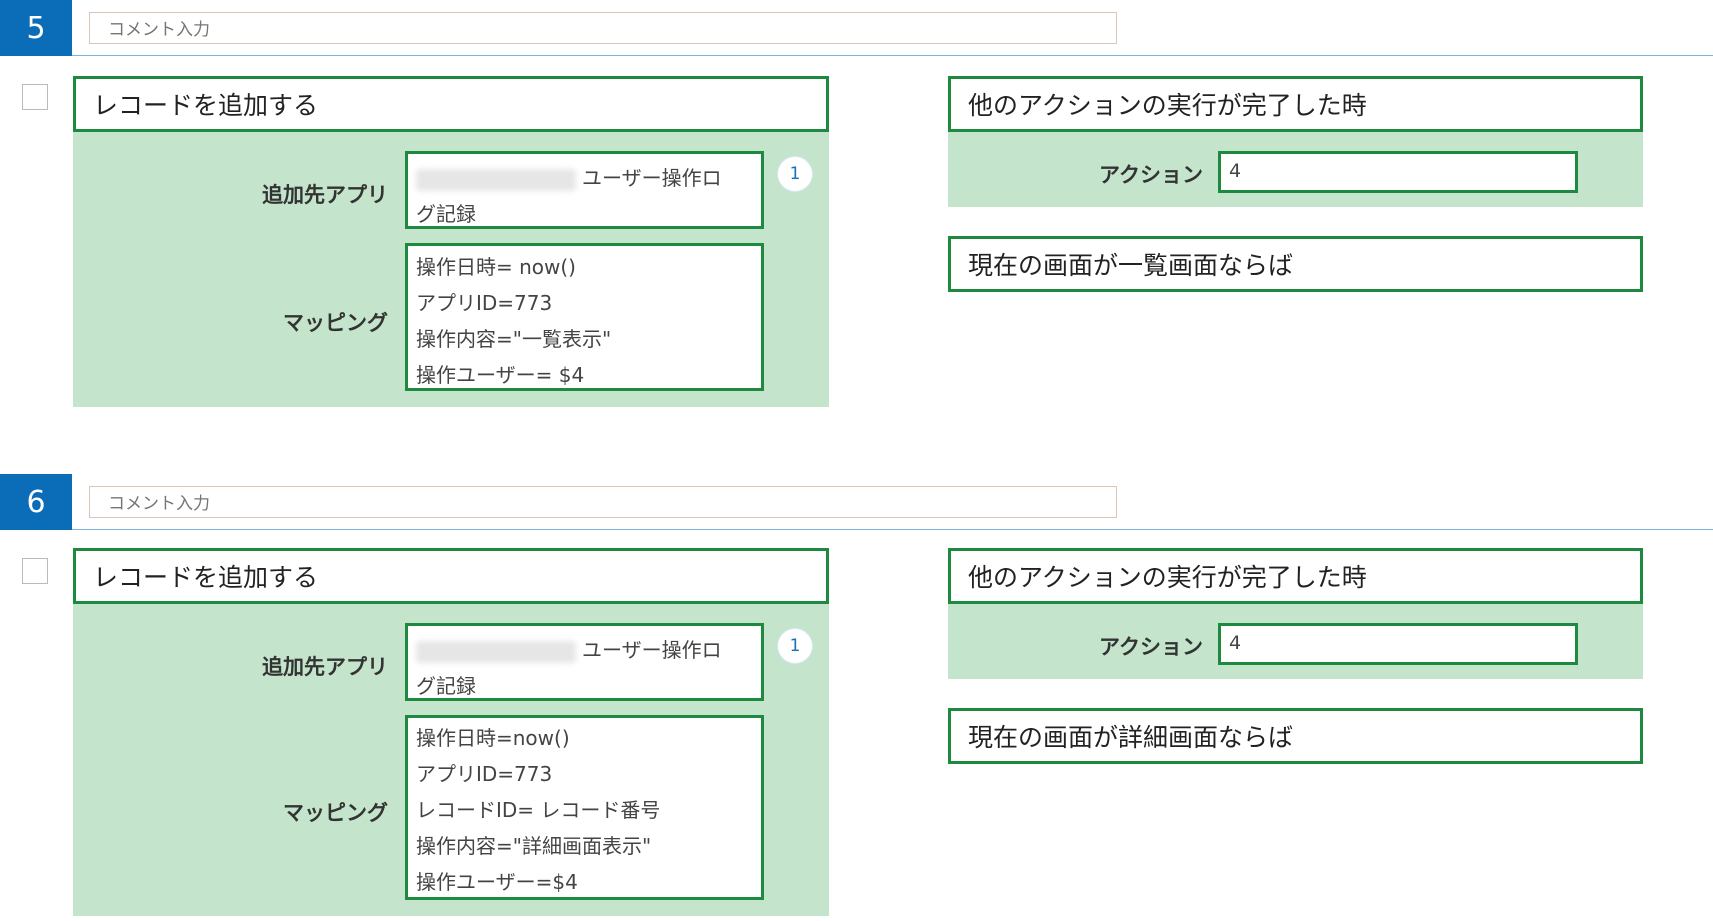 This screenshot has height=921, width=1713. Describe the element at coordinates (497, 882) in the screenshot. I see `mapping-line: 操作ユーザー=$4` at that location.